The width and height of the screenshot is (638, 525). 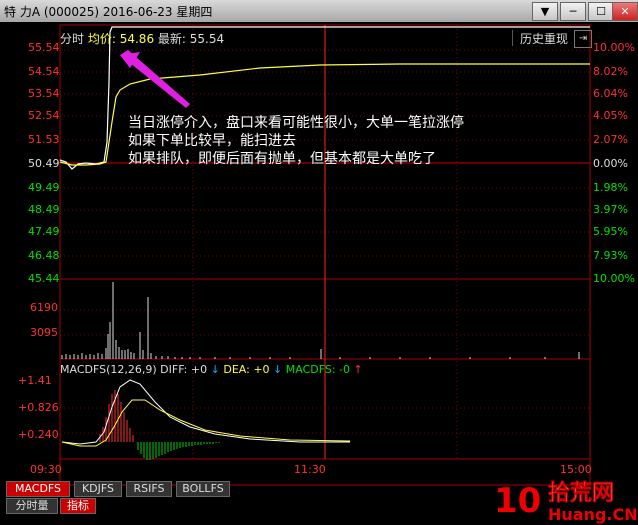 I want to click on price-tick: 53.54, so click(x=44, y=93).